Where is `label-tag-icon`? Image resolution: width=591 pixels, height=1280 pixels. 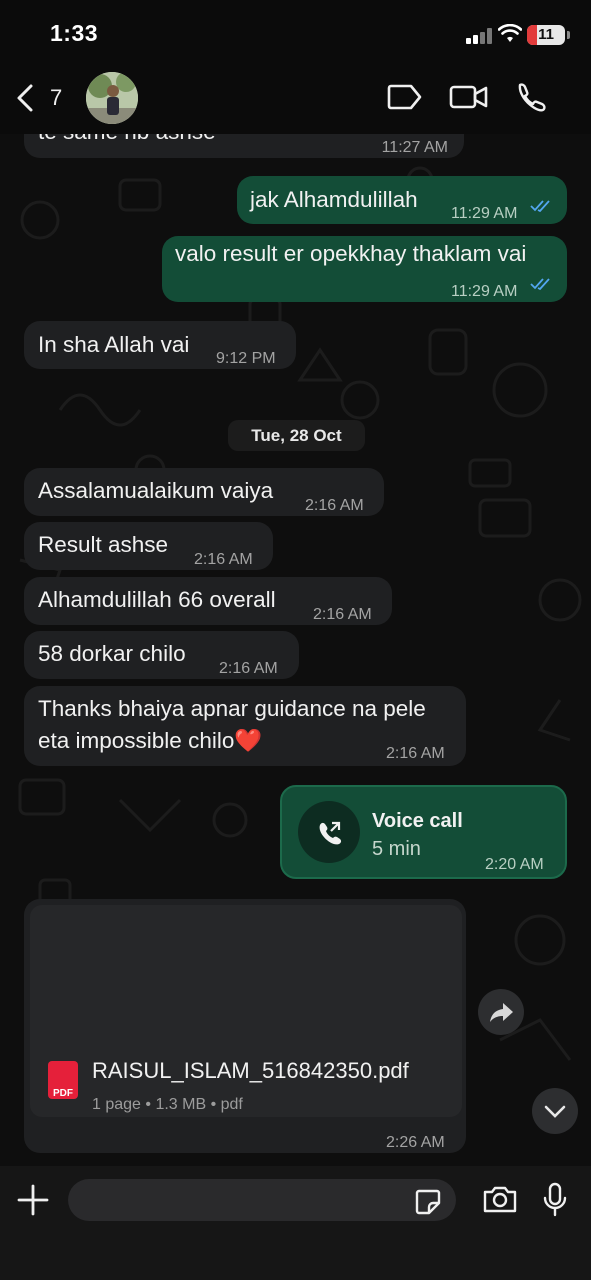
label-tag-icon is located at coordinates (405, 97).